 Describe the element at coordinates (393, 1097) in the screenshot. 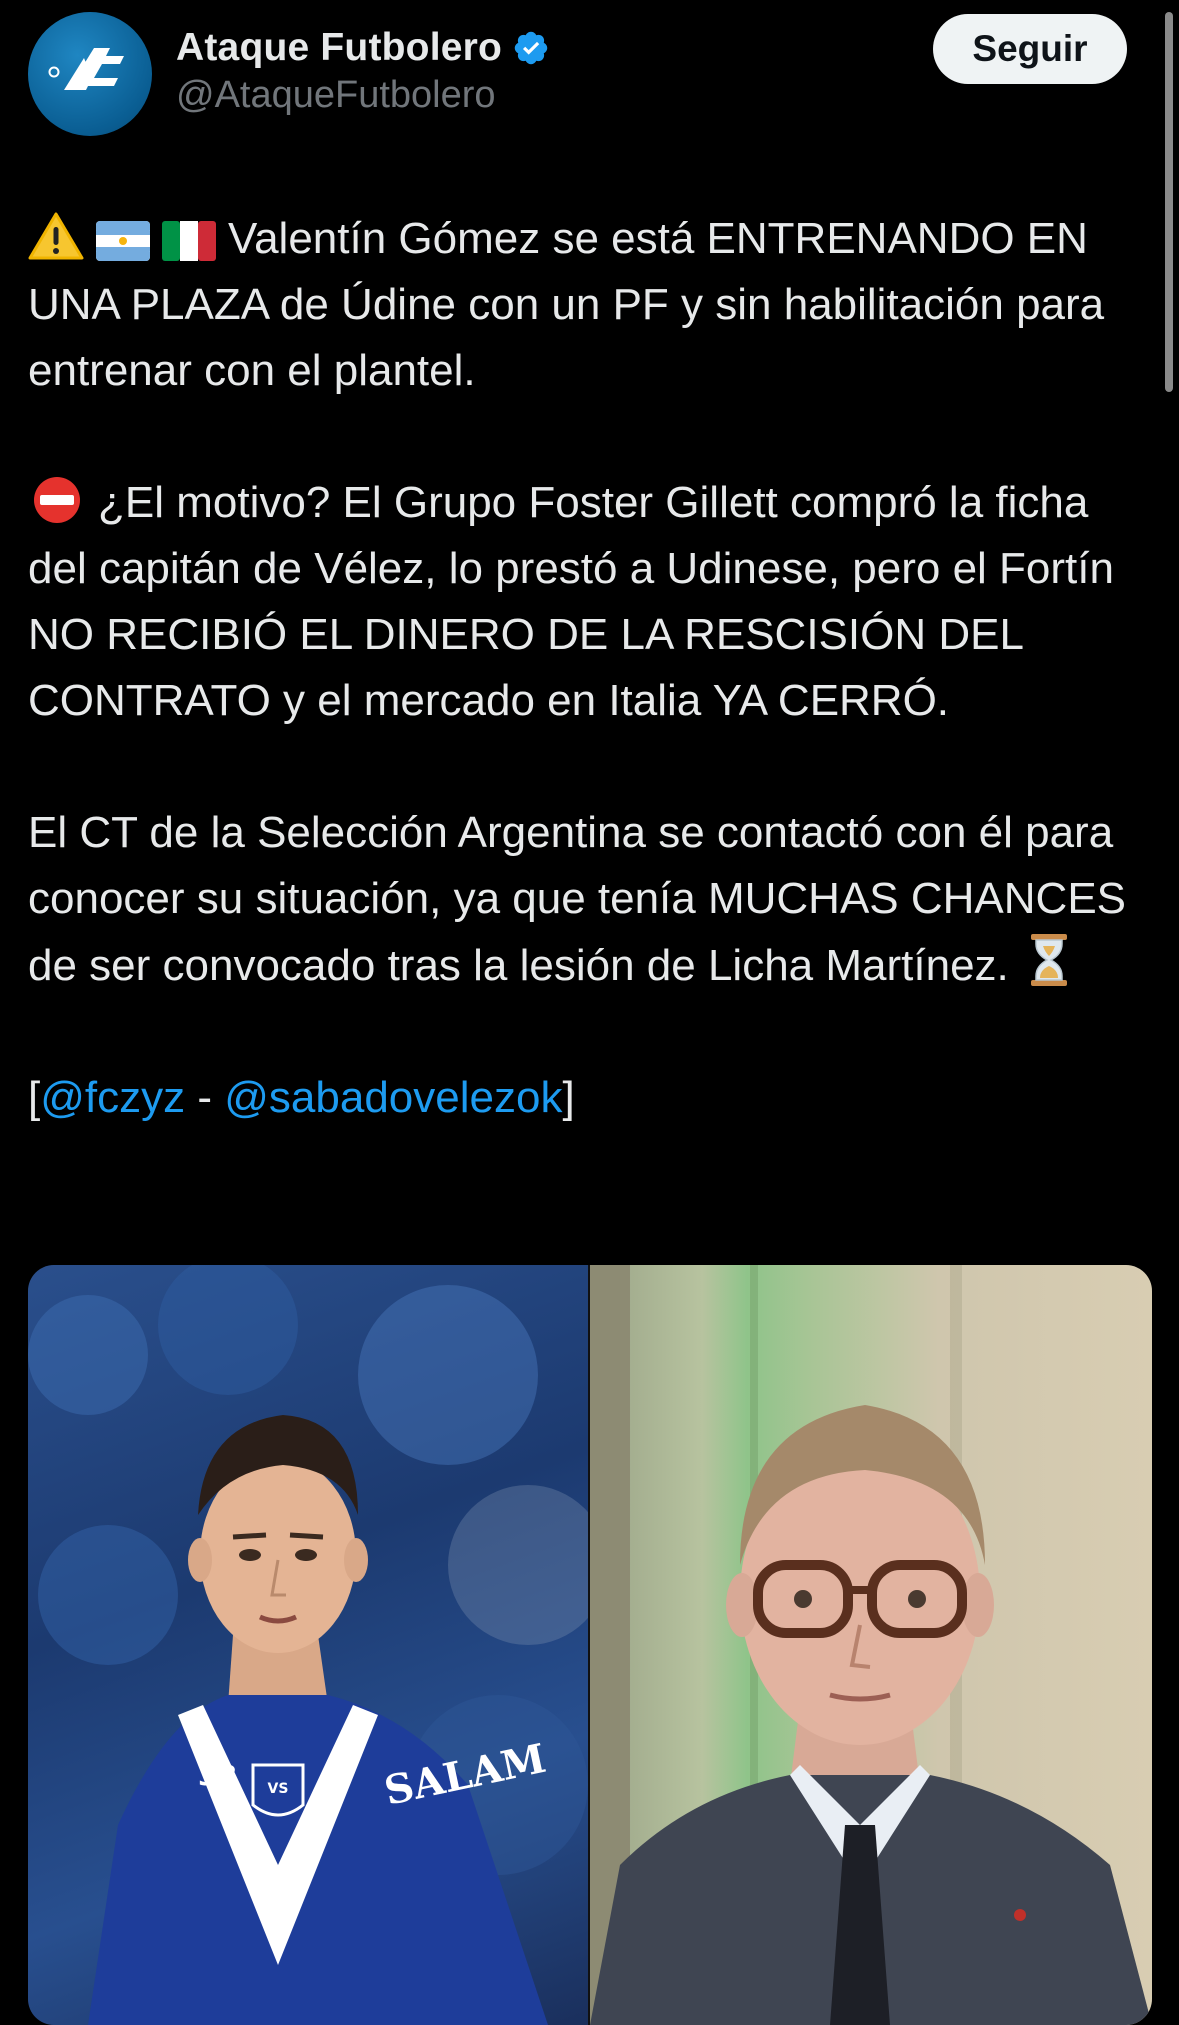

I see `mention-link-sabadovelezok: @sabadovelezok` at that location.